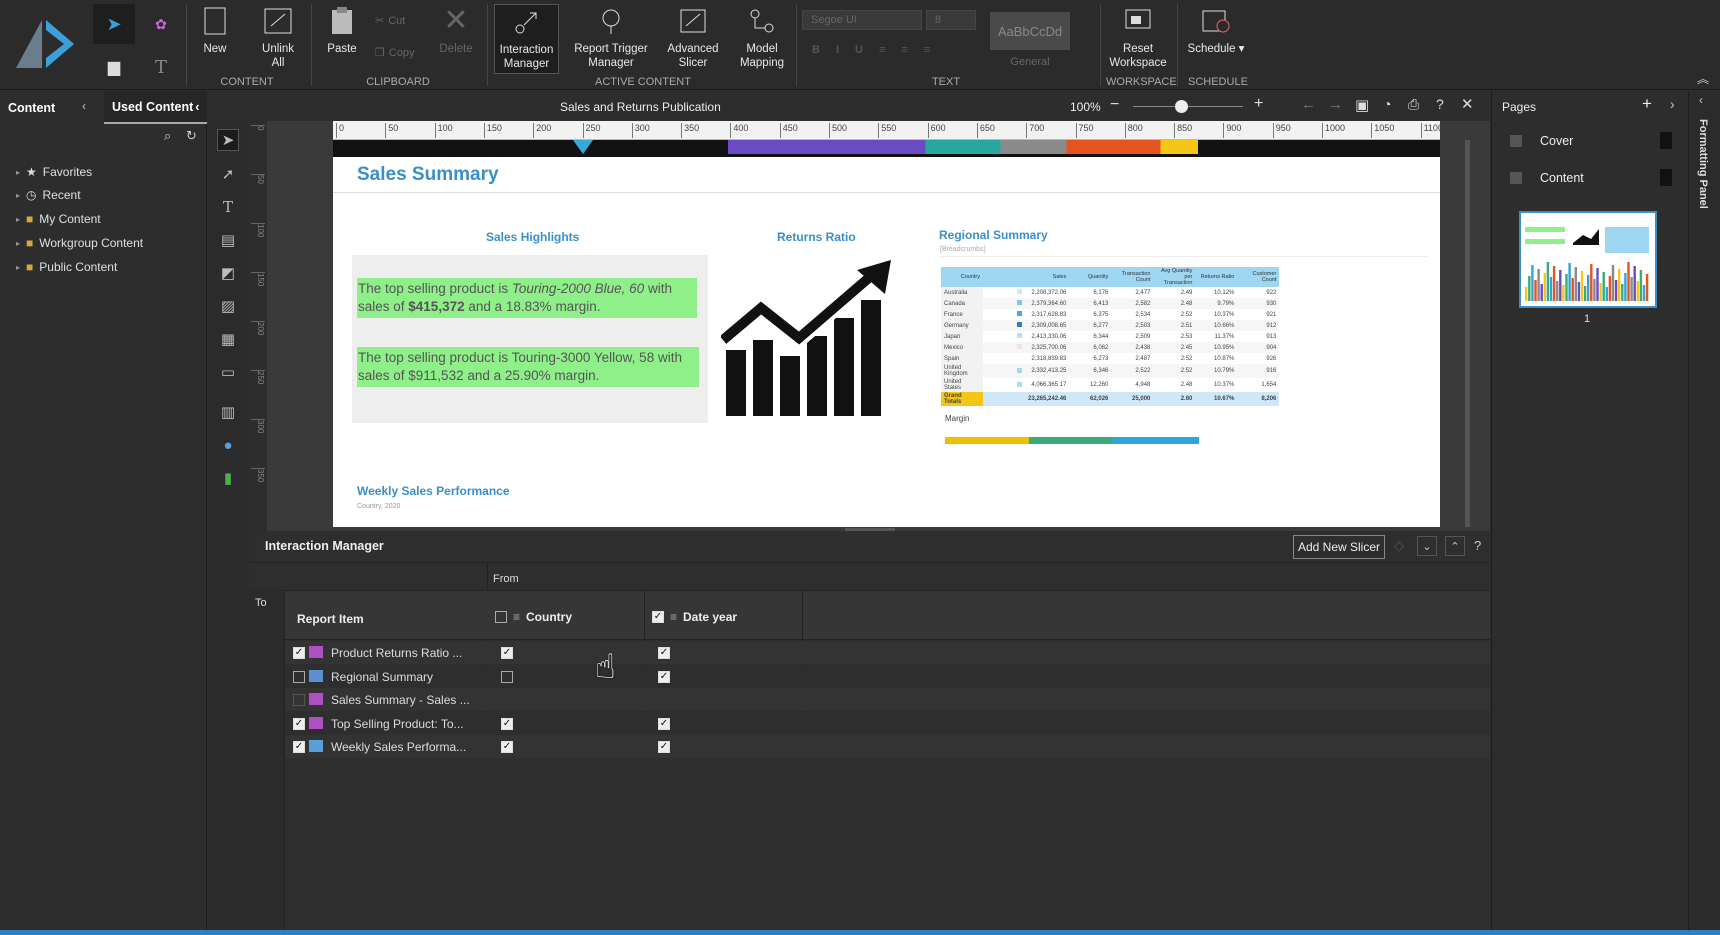 Image resolution: width=1720 pixels, height=935 pixels. Describe the element at coordinates (658, 617) in the screenshot. I see `date-year-column-checkbox: ✓` at that location.